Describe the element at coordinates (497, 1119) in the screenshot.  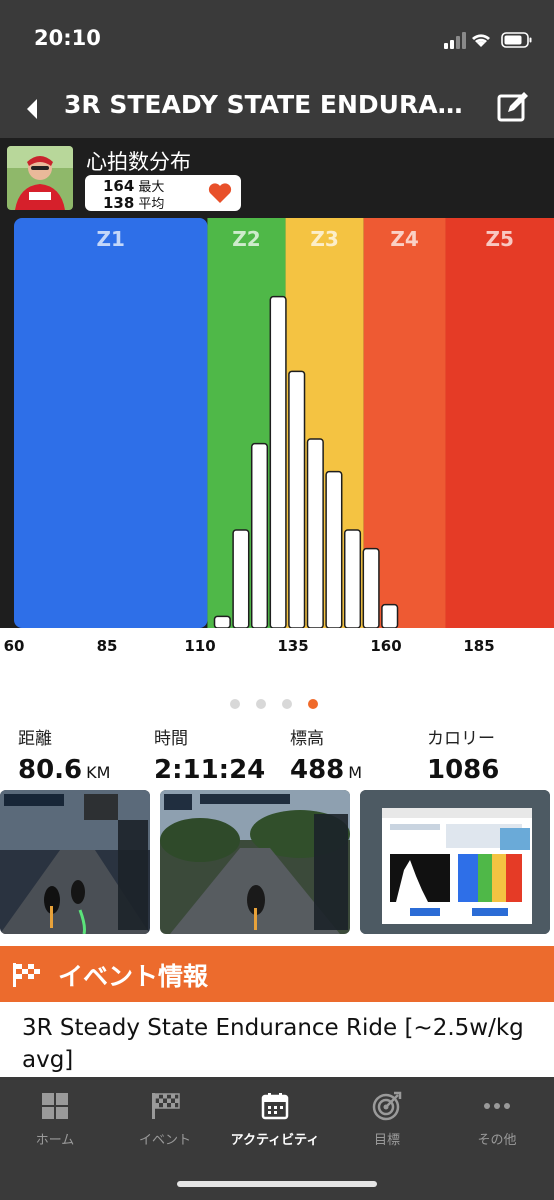
I see `tab-more: その他` at that location.